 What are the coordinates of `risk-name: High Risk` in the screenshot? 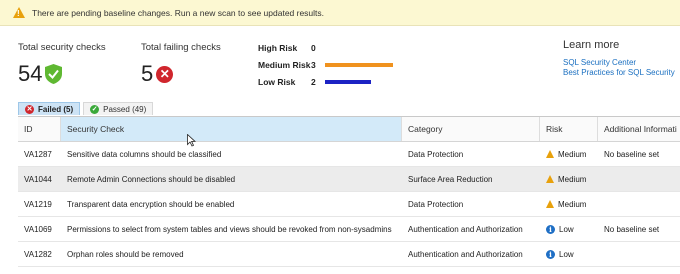 It's located at (278, 47).